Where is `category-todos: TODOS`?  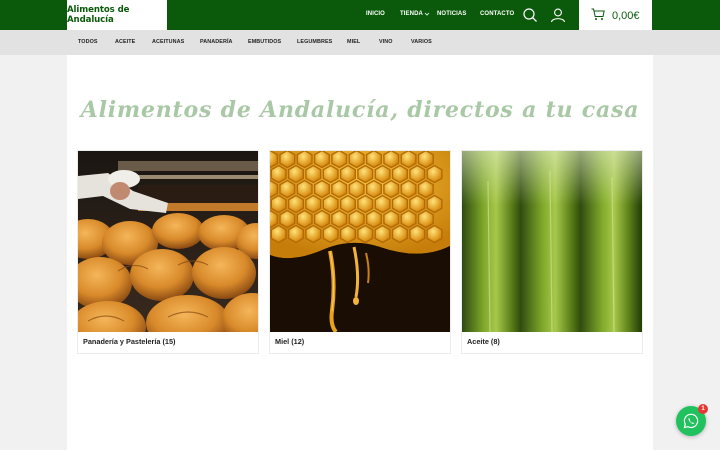
category-todos: TODOS is located at coordinates (88, 42).